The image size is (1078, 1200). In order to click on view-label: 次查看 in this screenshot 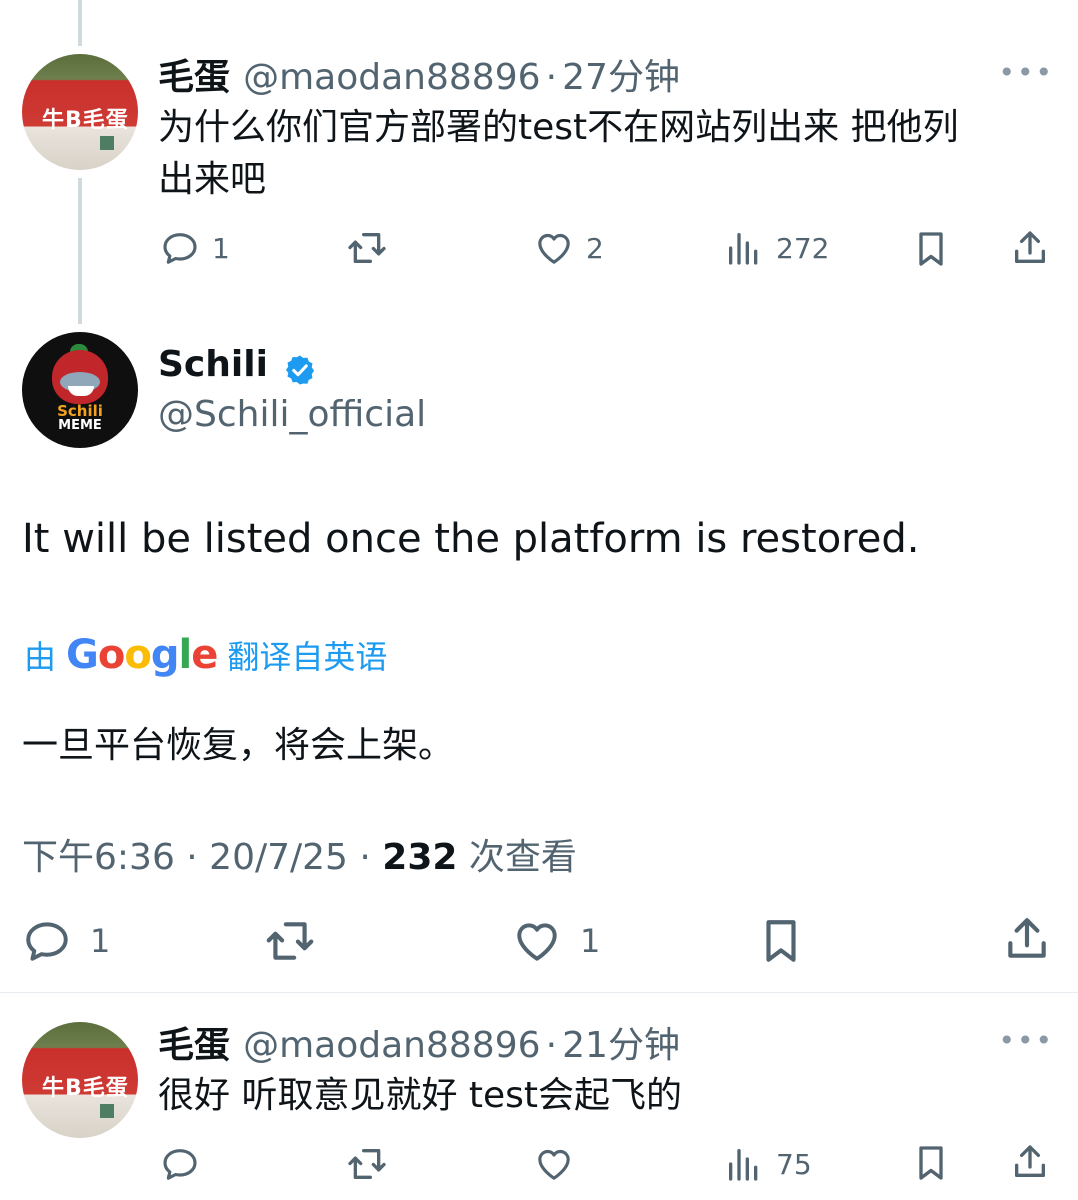, I will do `click(517, 857)`.